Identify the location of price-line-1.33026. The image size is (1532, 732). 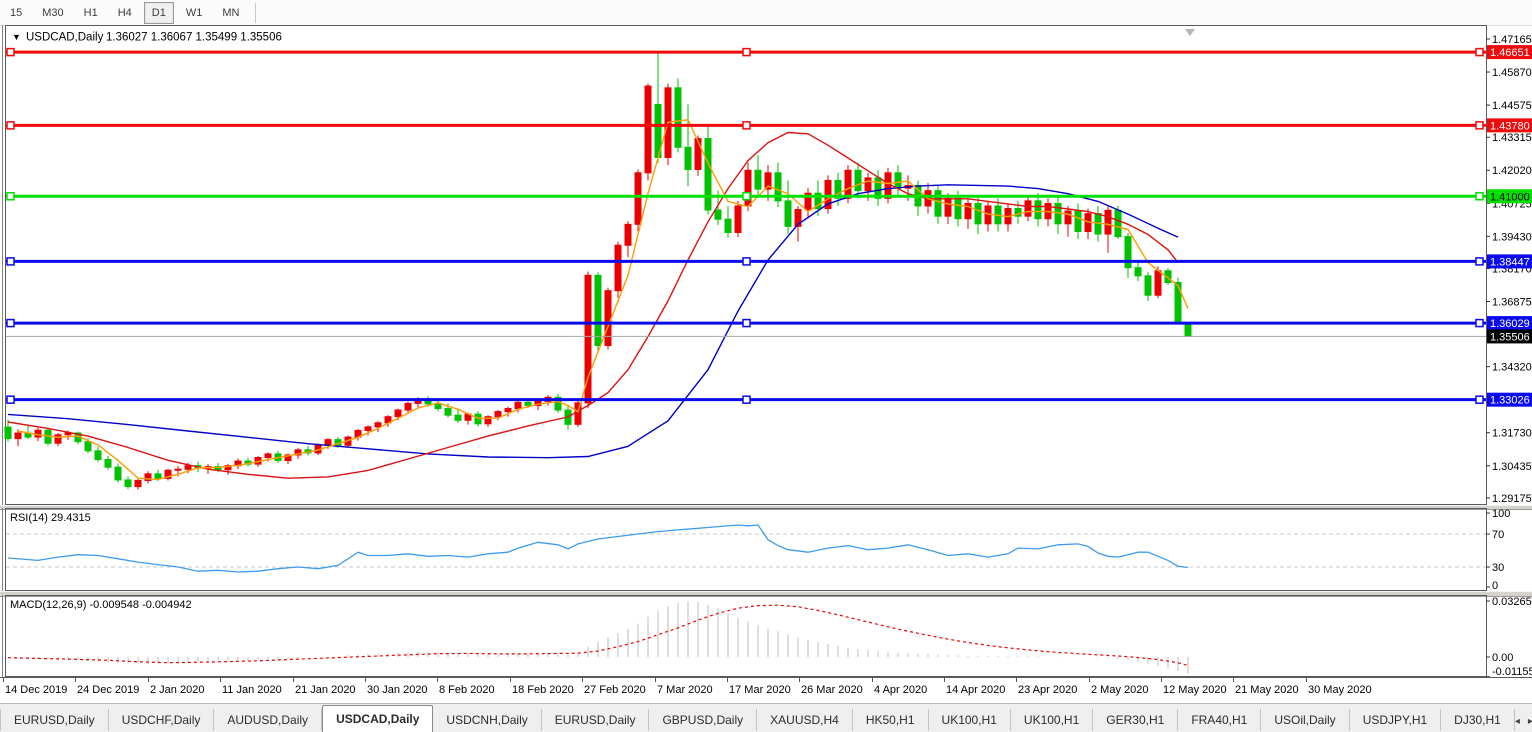
(746, 399).